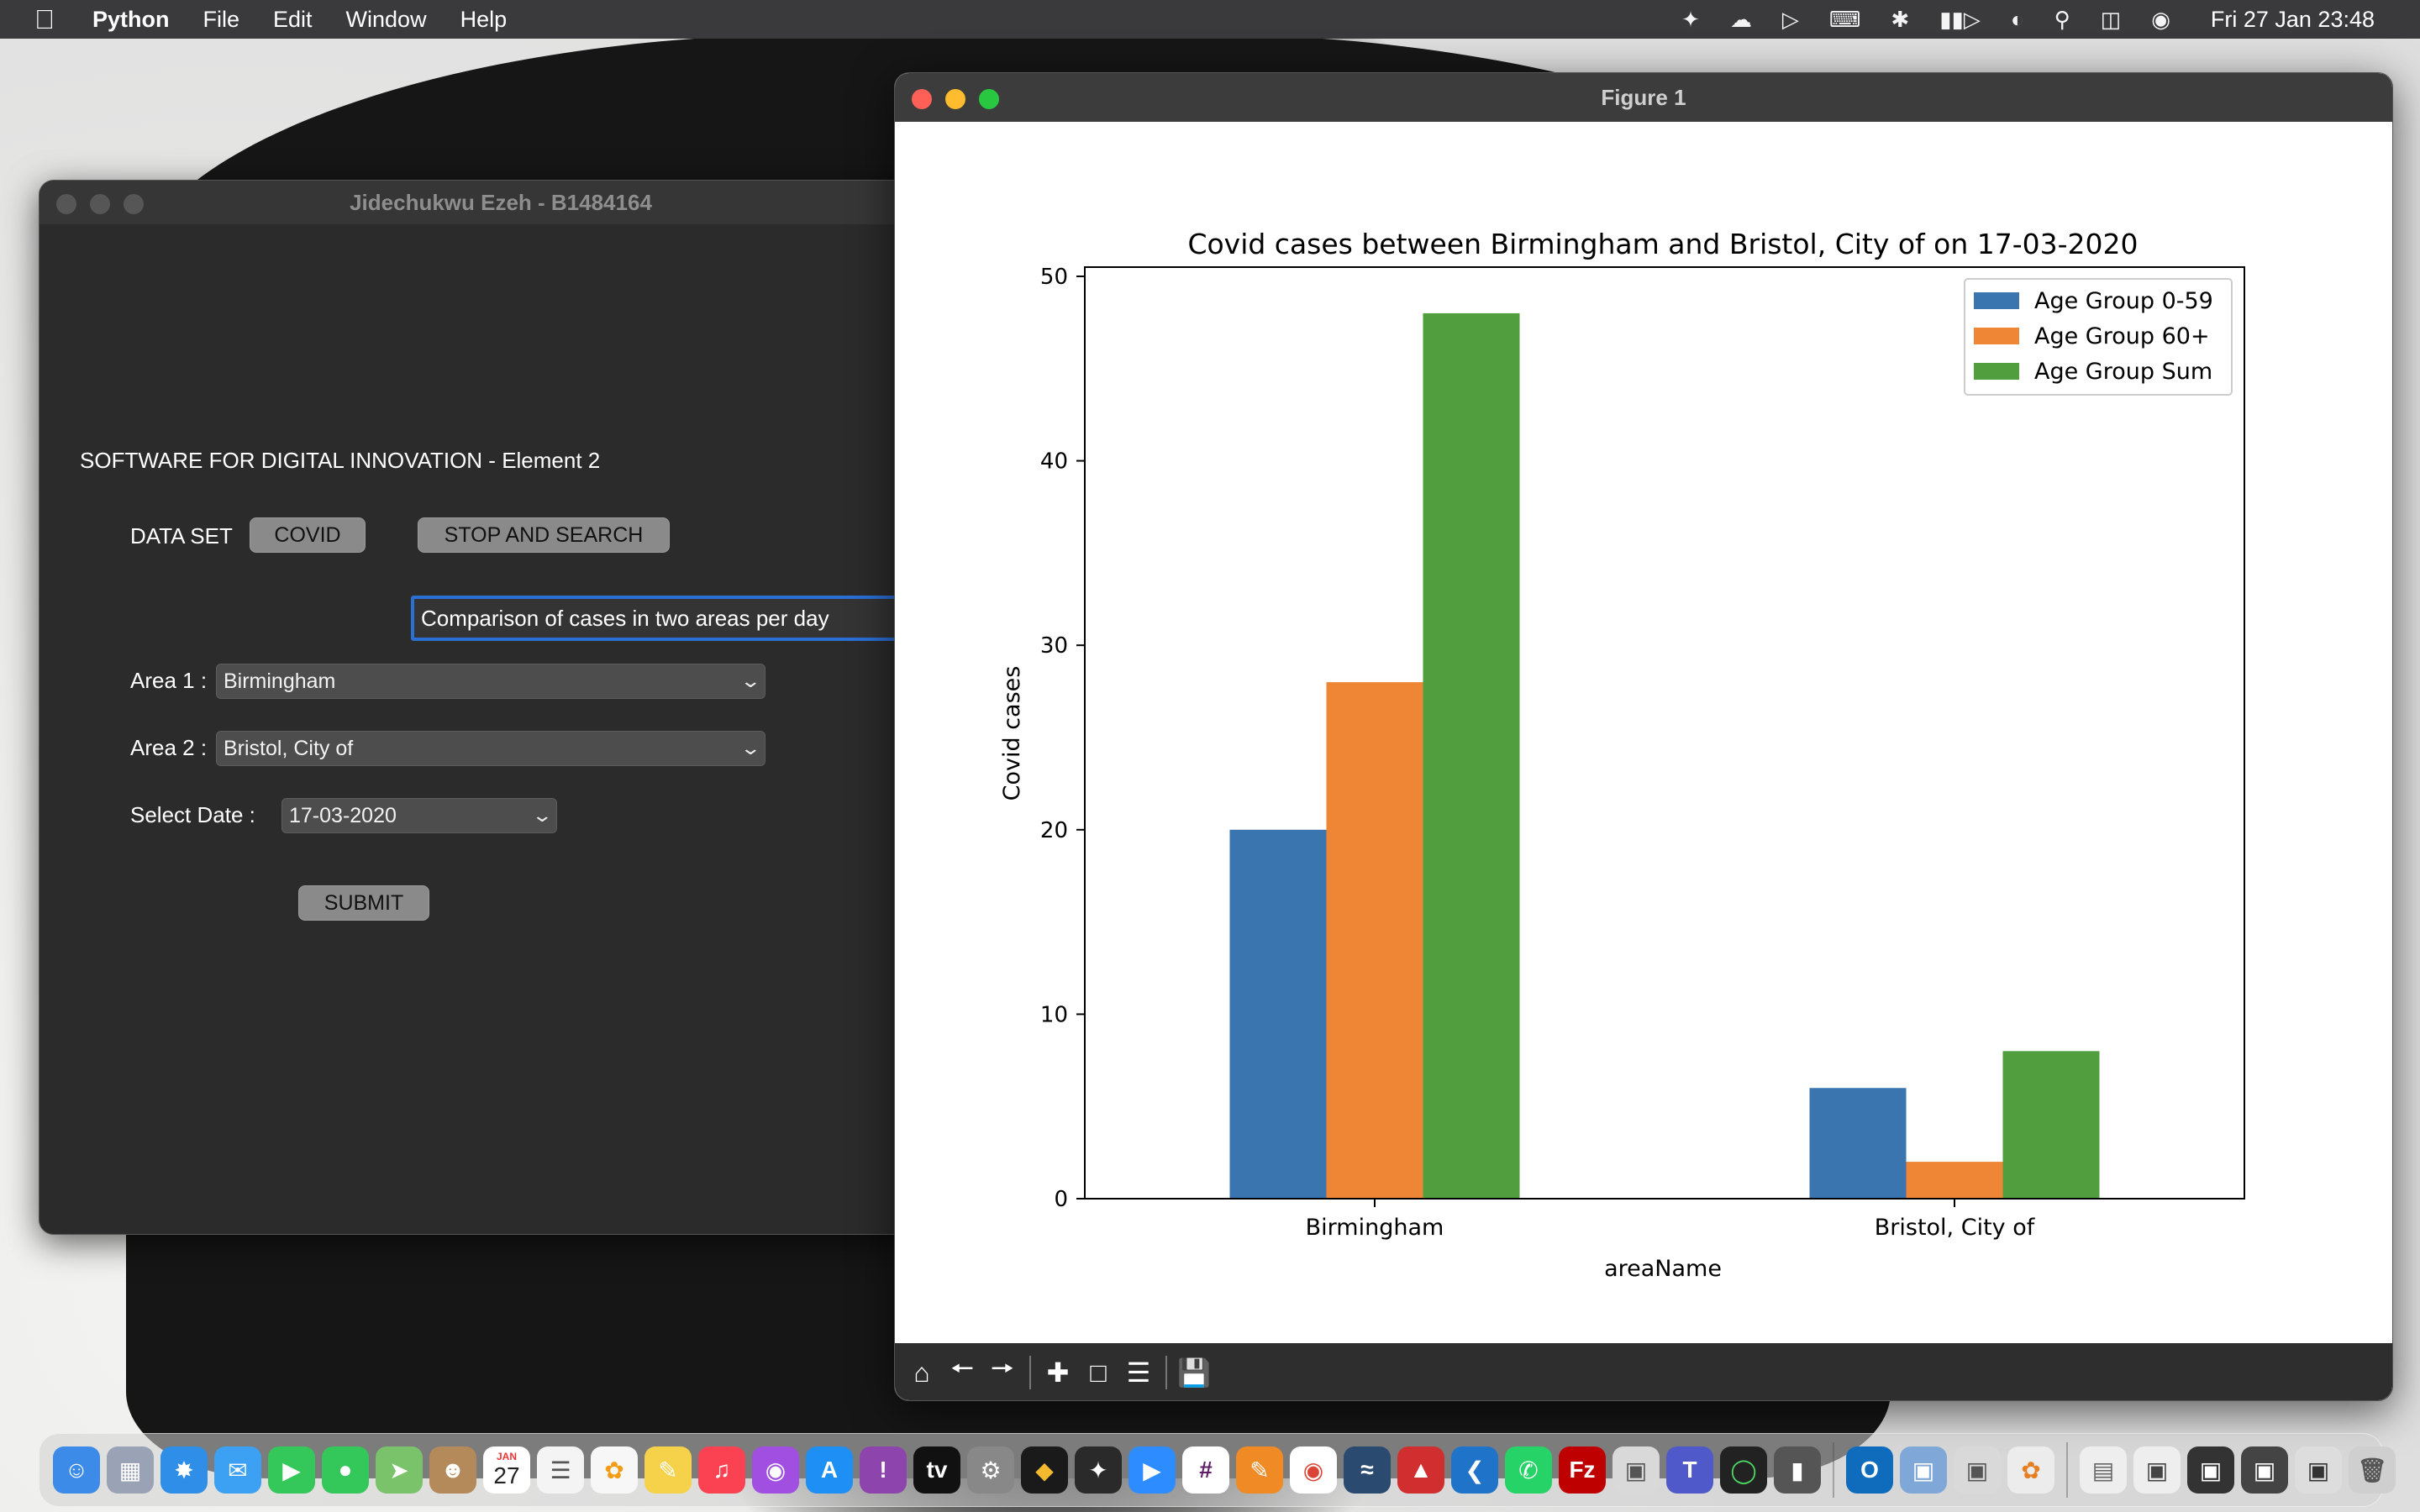  What do you see at coordinates (452, 1470) in the screenshot?
I see `contacts-icon: ☻` at bounding box center [452, 1470].